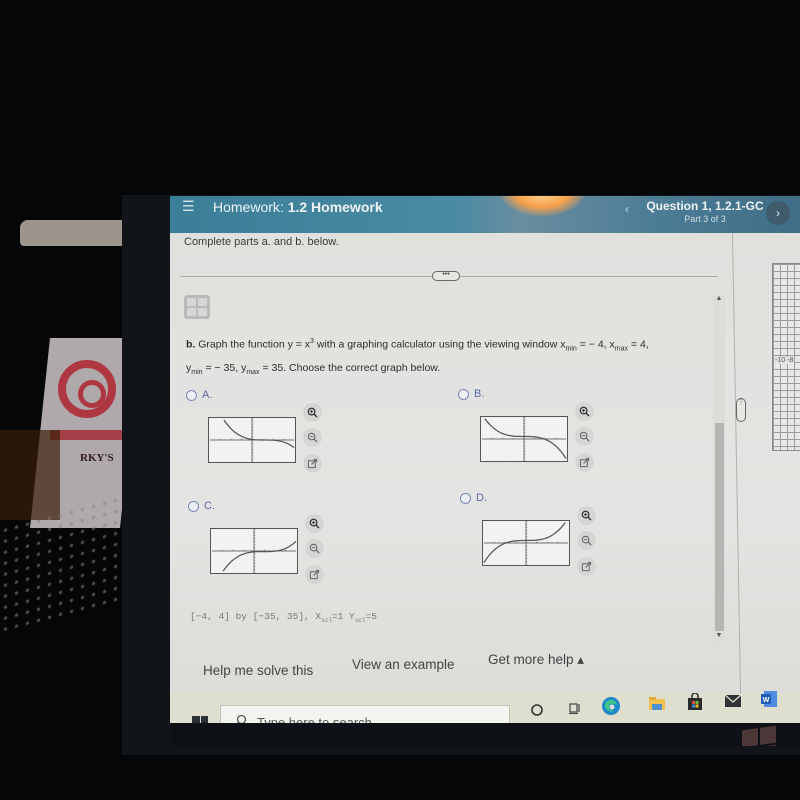  What do you see at coordinates (537, 710) in the screenshot?
I see `cortana-icon` at bounding box center [537, 710].